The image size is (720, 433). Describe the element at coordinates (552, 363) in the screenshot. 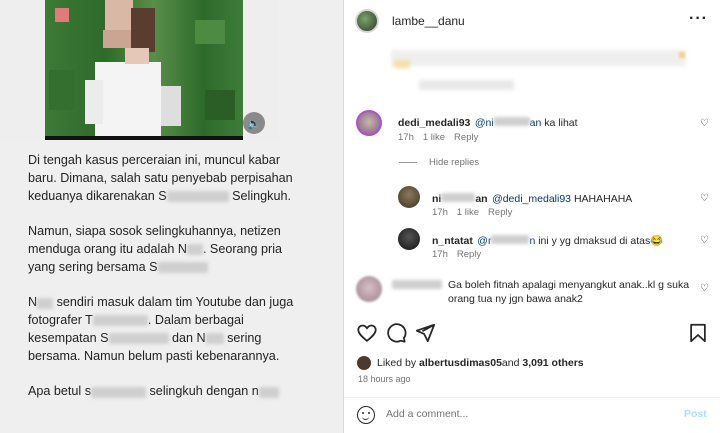

I see `likes-count: 3,091 others` at that location.